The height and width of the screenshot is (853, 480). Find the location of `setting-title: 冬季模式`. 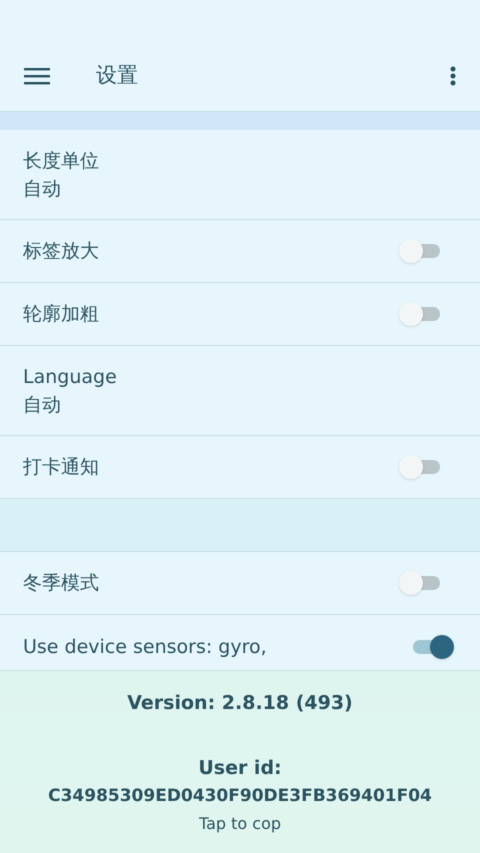

setting-title: 冬季模式 is located at coordinates (61, 583).